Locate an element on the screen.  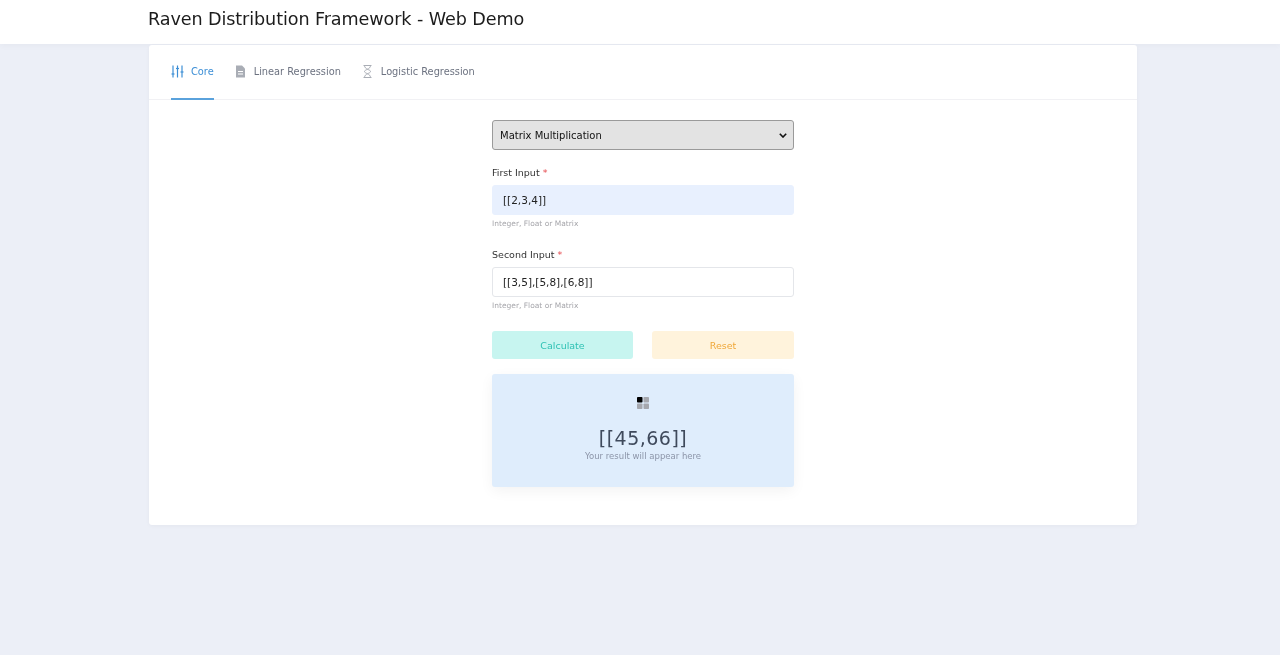
grid-icon is located at coordinates (643, 403).